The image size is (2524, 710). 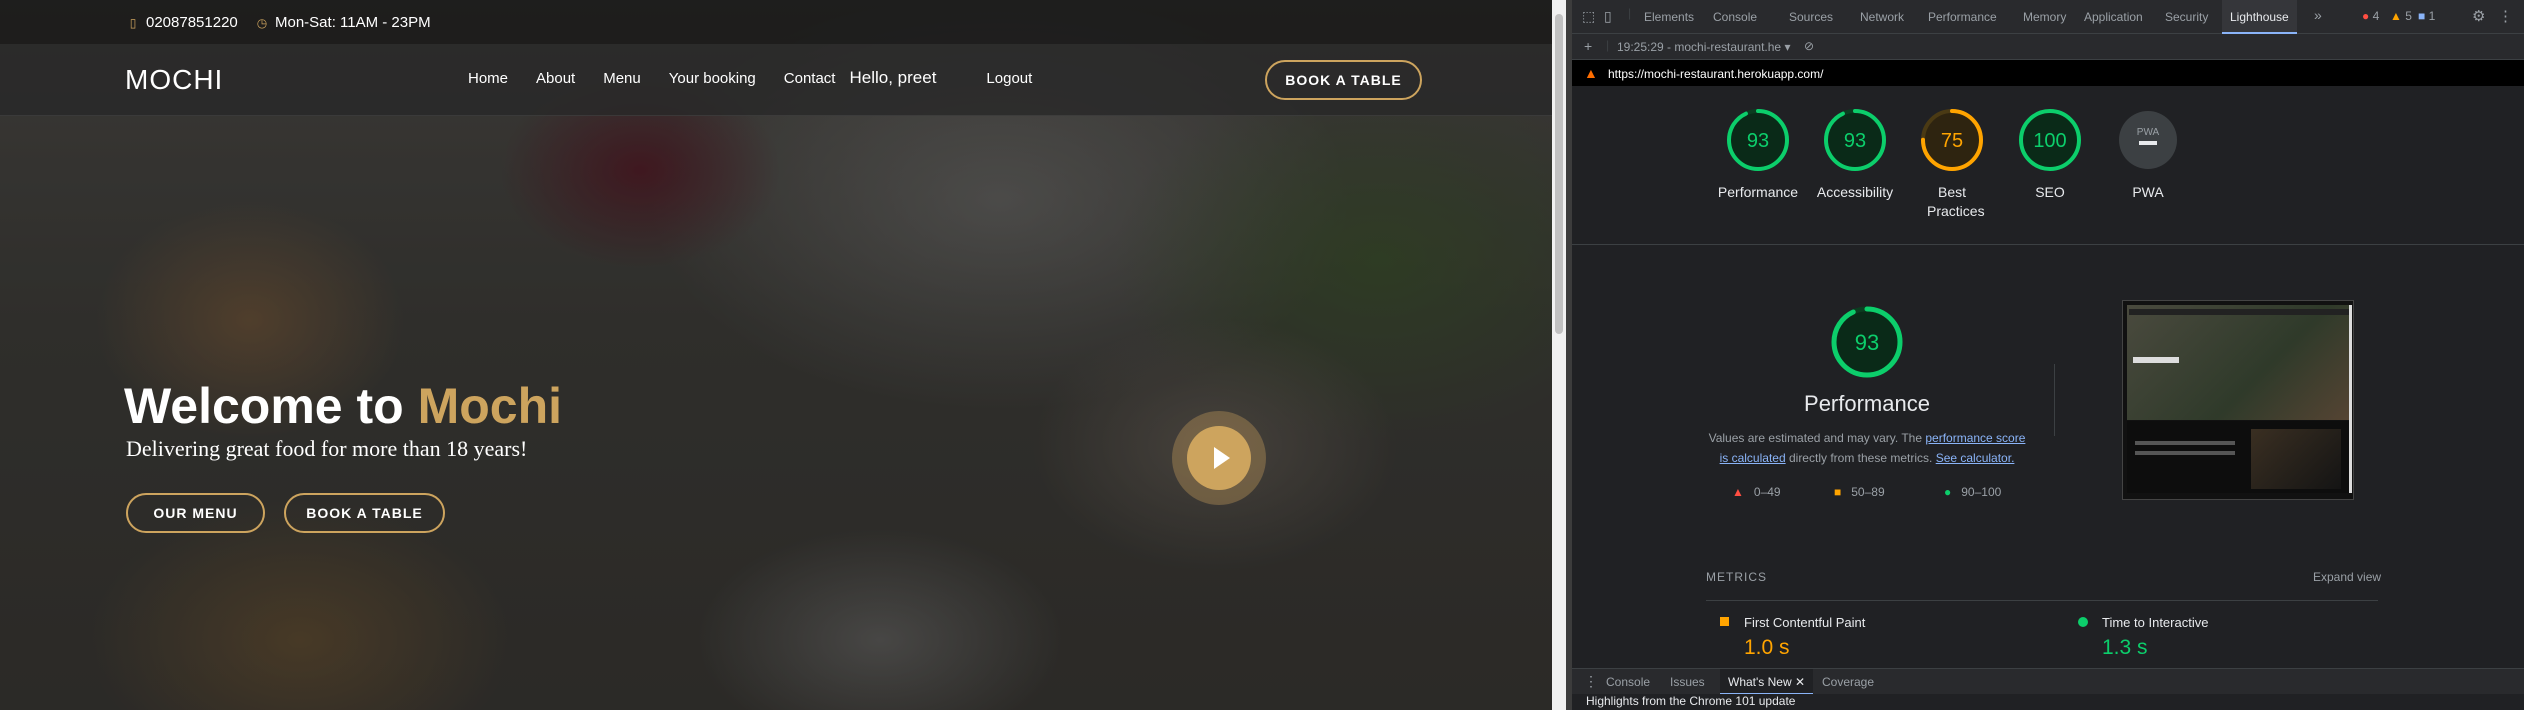 I want to click on tab-network: Network, so click(x=1882, y=17).